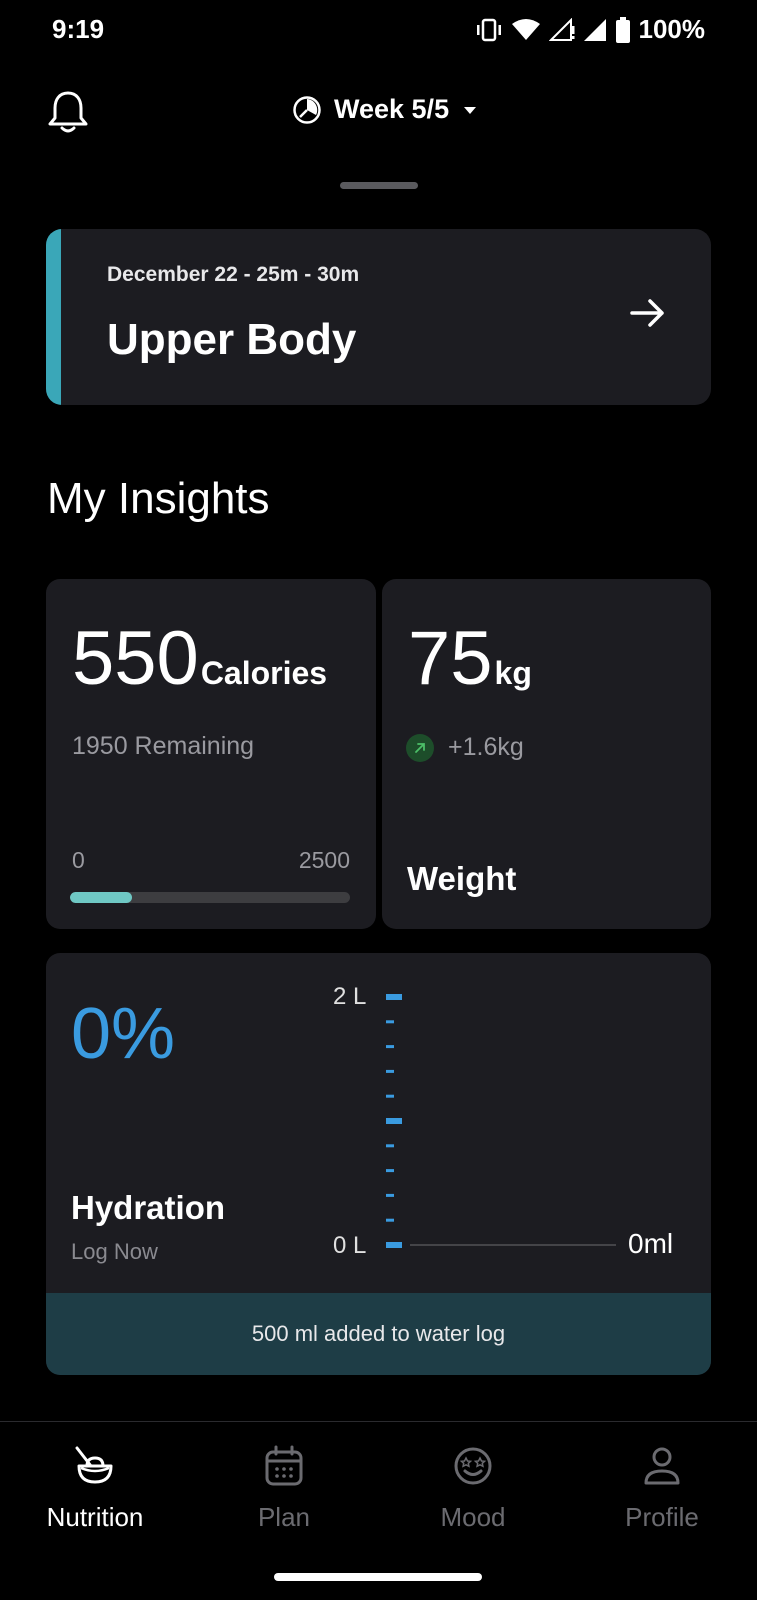 This screenshot has width=757, height=1600. Describe the element at coordinates (68, 112) in the screenshot. I see `bell-icon` at that location.